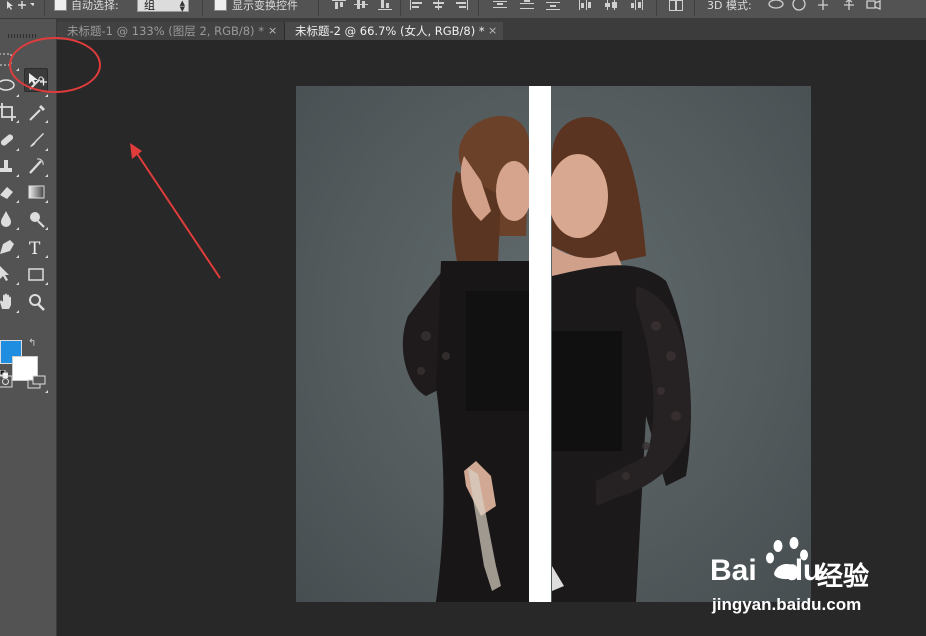  Describe the element at coordinates (37, 275) in the screenshot. I see `rectangle-icon` at that location.